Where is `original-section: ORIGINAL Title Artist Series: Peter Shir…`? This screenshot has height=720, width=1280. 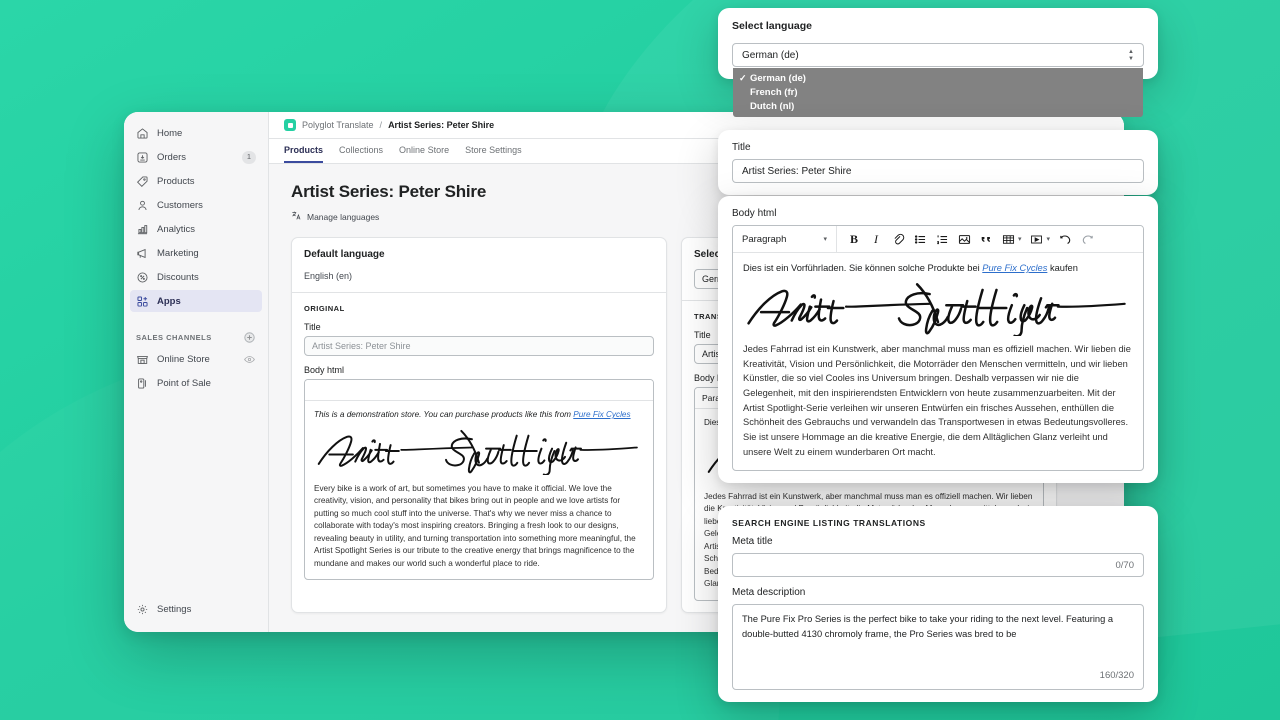
original-section: ORIGINAL Title Artist Series: Peter Shir… is located at coordinates (479, 441).